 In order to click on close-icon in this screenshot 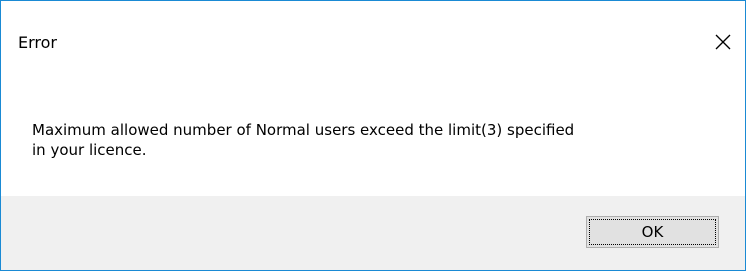, I will do `click(723, 42)`.